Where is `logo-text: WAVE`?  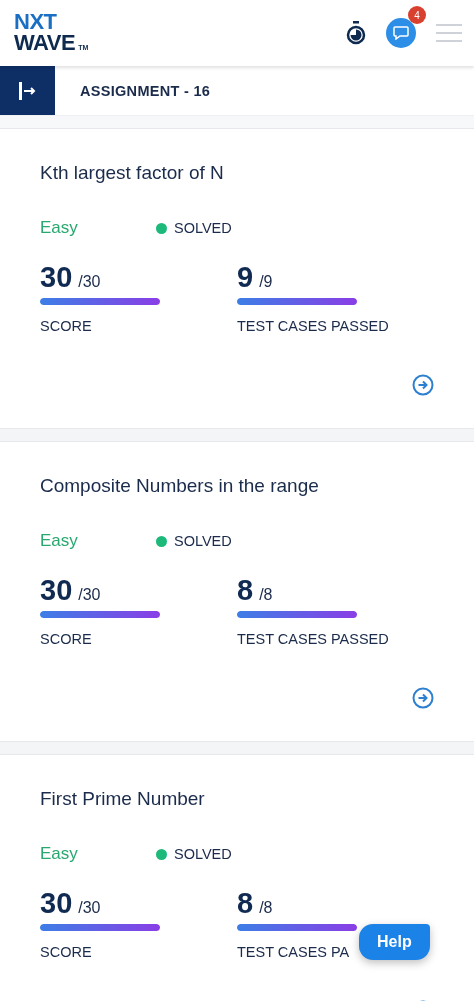
logo-text: WAVE is located at coordinates (45, 43).